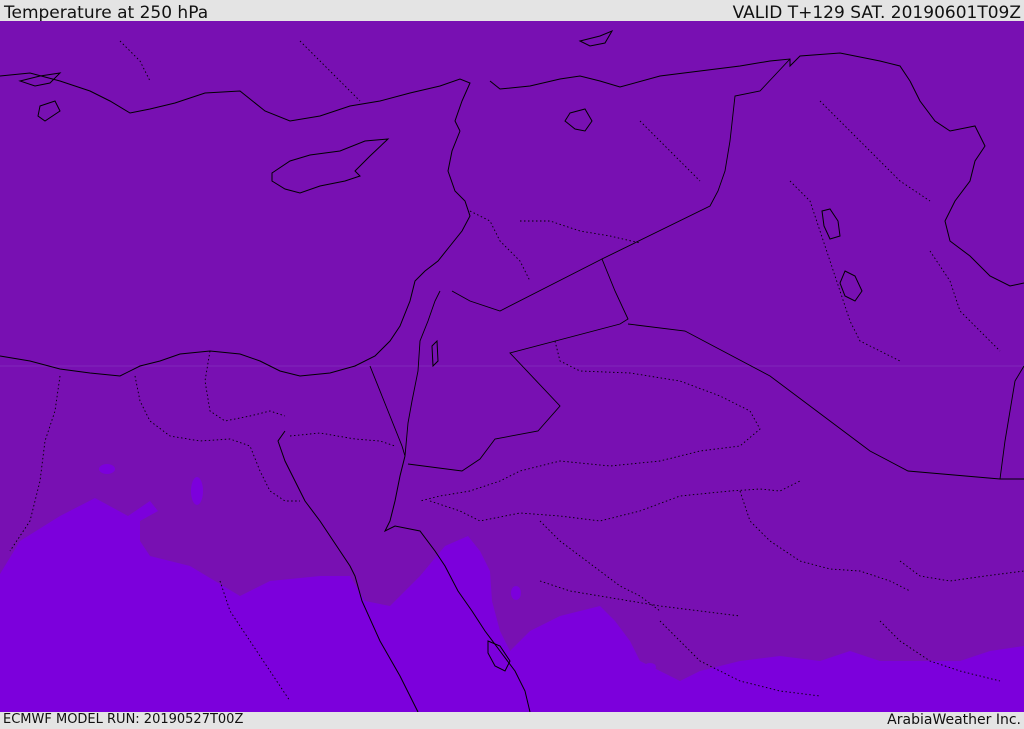 Image resolution: width=1024 pixels, height=729 pixels. What do you see at coordinates (123, 719) in the screenshot?
I see `model-run-label: ECMWF MODEL RUN: 20190527T00Z` at bounding box center [123, 719].